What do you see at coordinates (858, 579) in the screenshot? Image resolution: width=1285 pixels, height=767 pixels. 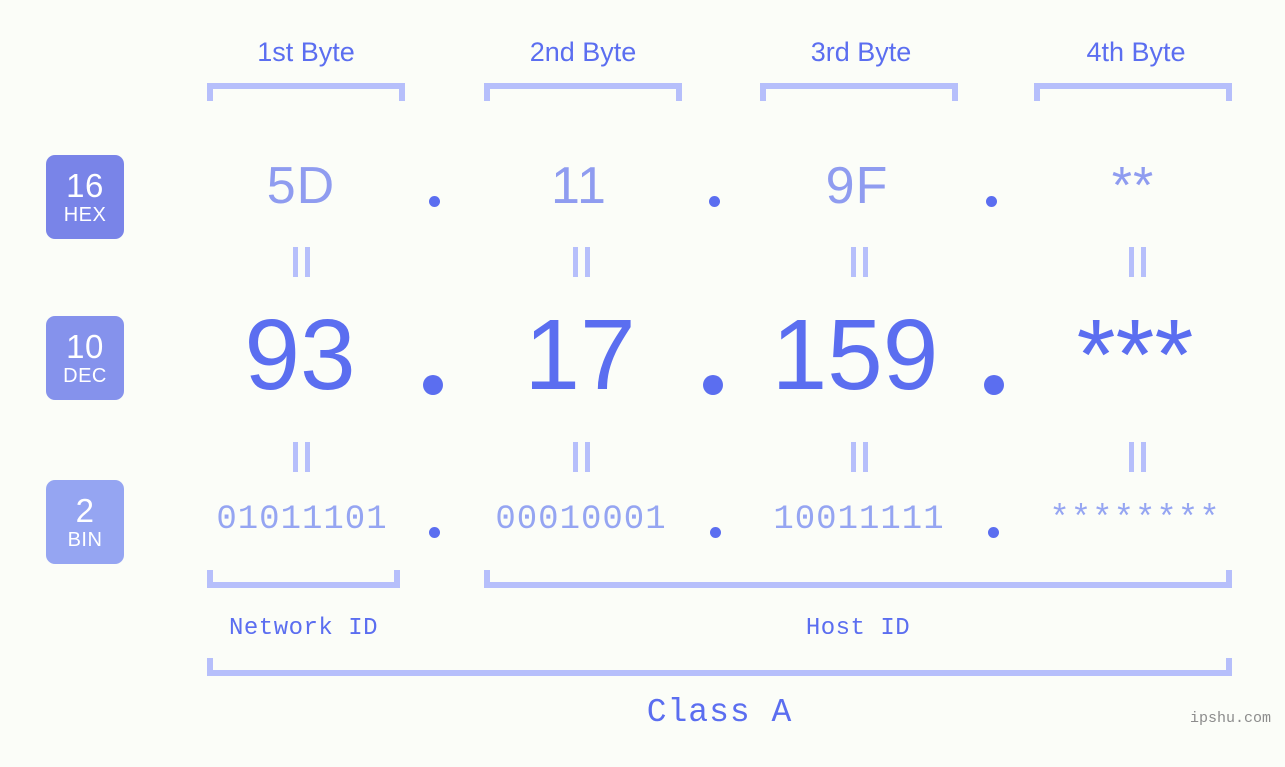 I see `host-id-bracket` at bounding box center [858, 579].